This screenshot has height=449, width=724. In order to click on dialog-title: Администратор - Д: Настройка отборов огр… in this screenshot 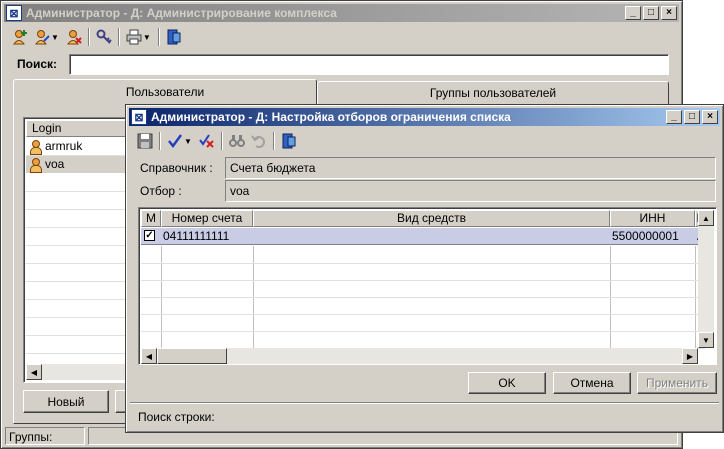, I will do `click(331, 117)`.